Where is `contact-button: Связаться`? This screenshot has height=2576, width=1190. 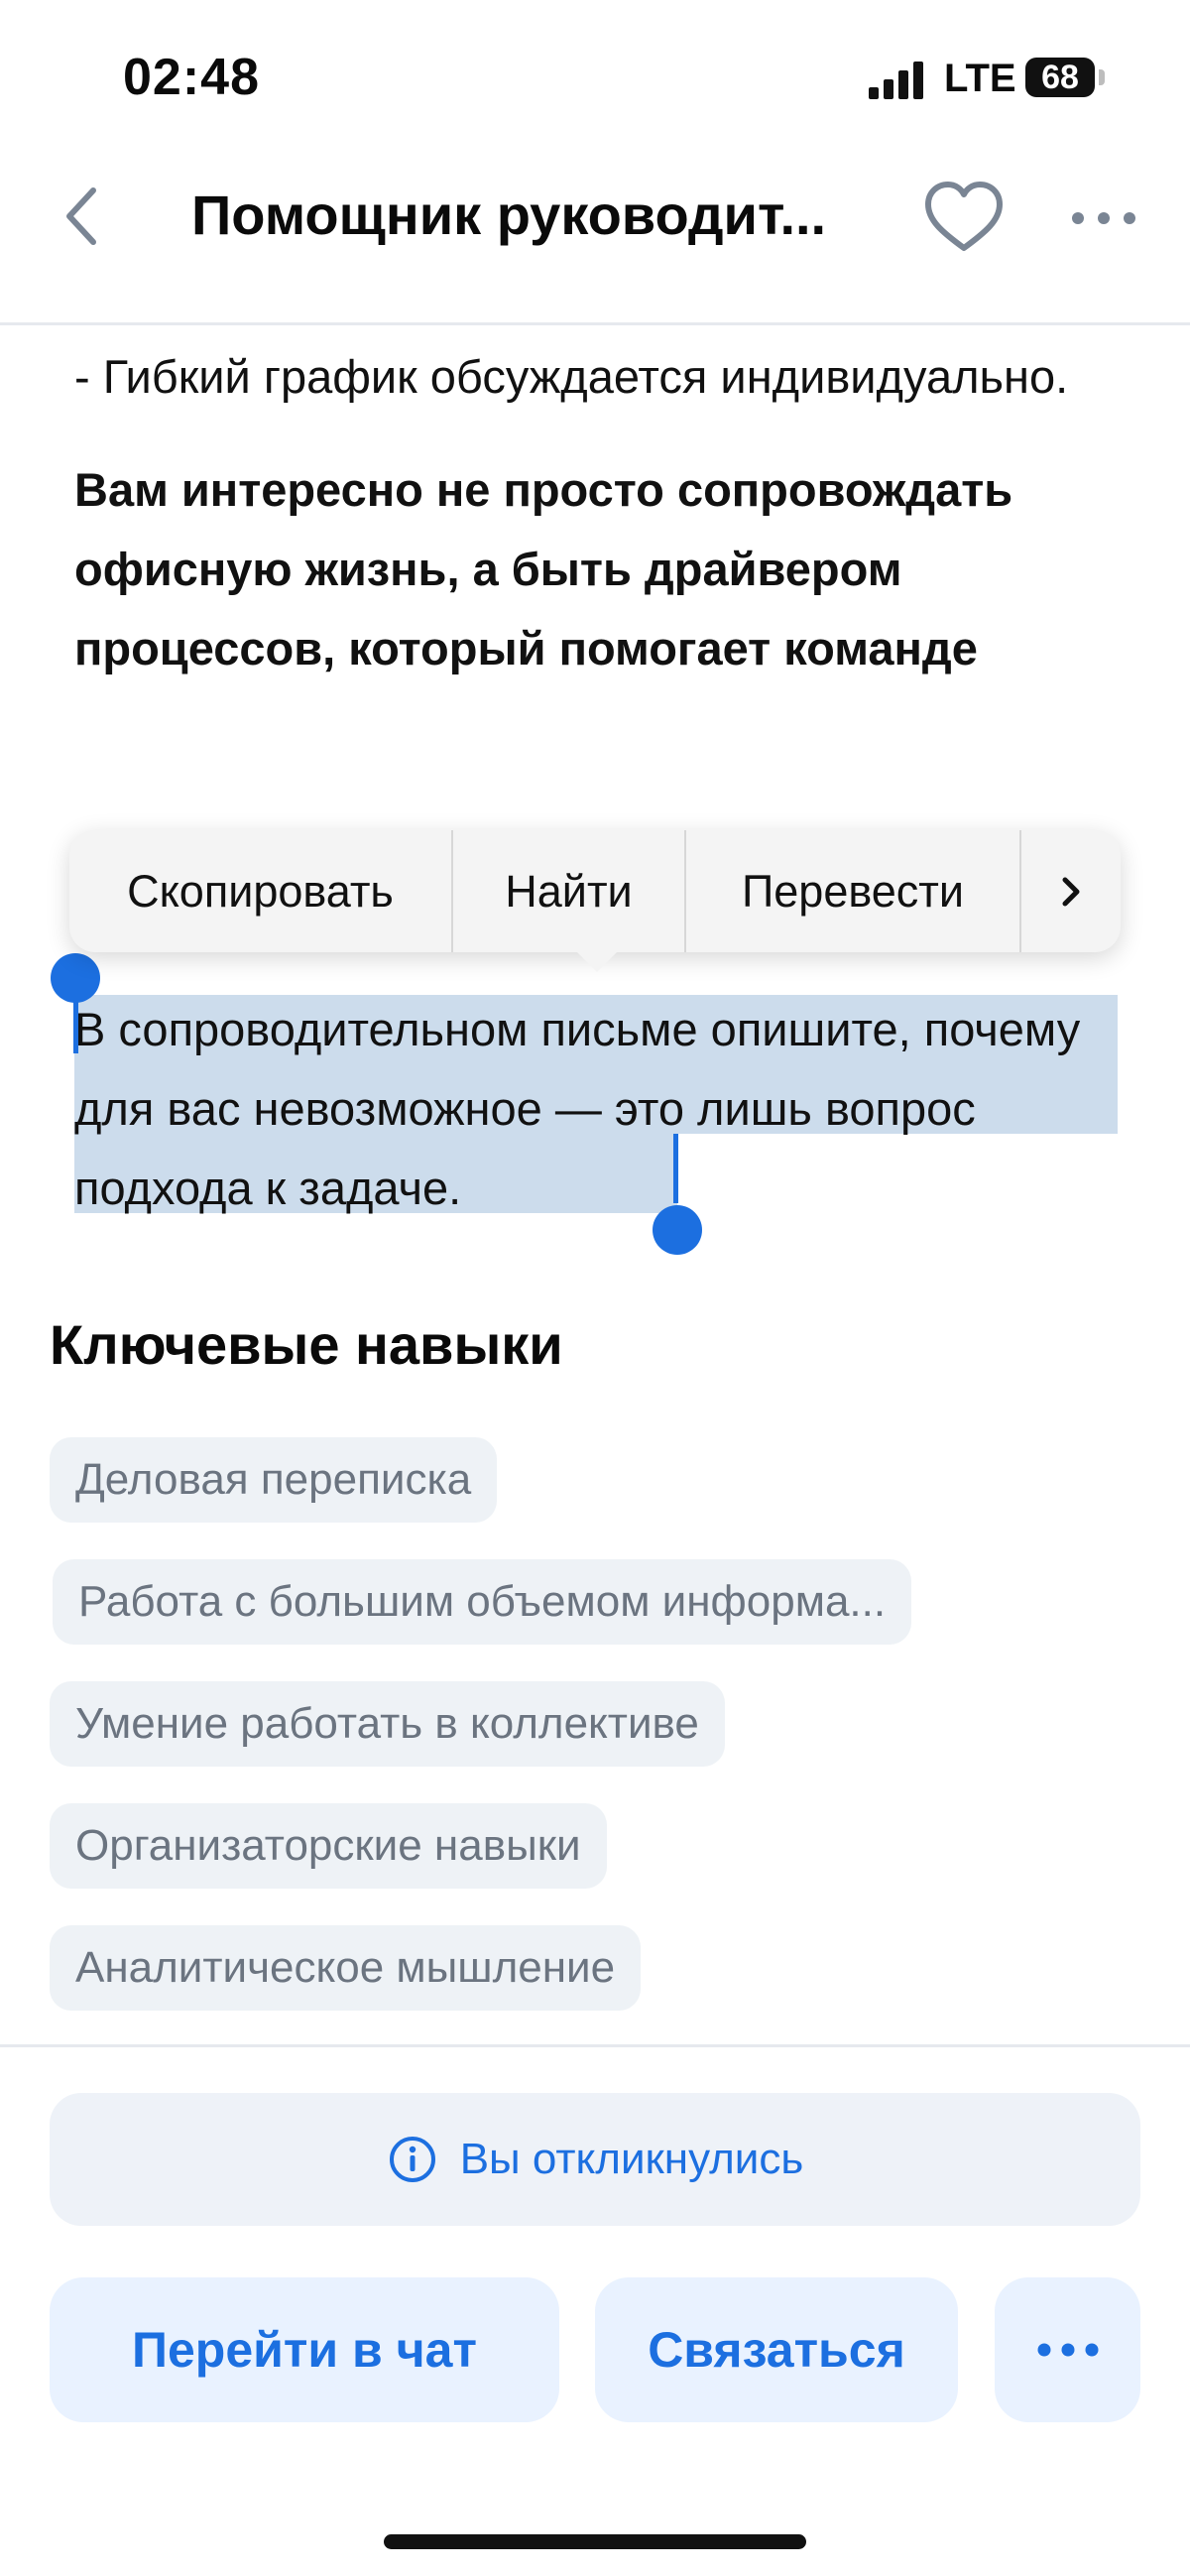
contact-button: Связаться is located at coordinates (776, 2349).